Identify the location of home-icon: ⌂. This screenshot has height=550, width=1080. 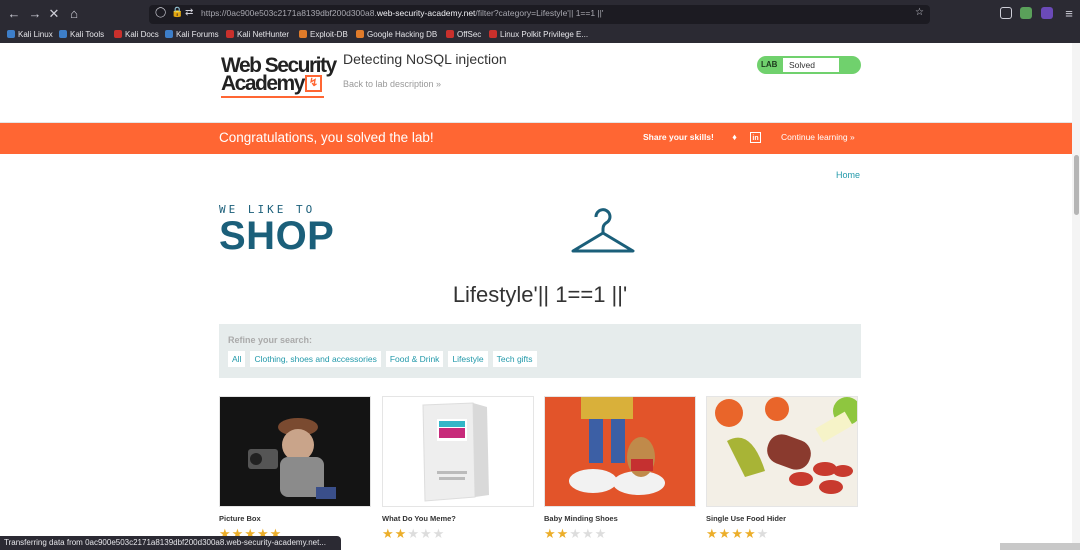
(74, 14).